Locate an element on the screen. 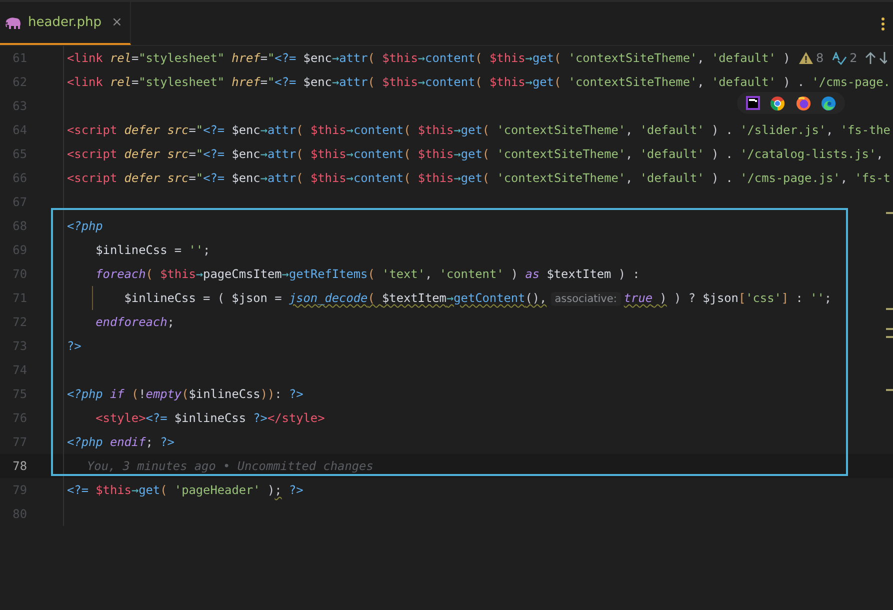 The width and height of the screenshot is (893, 610). code-line: <?= $this→get( 'pageHeader' ); ?> is located at coordinates (185, 490).